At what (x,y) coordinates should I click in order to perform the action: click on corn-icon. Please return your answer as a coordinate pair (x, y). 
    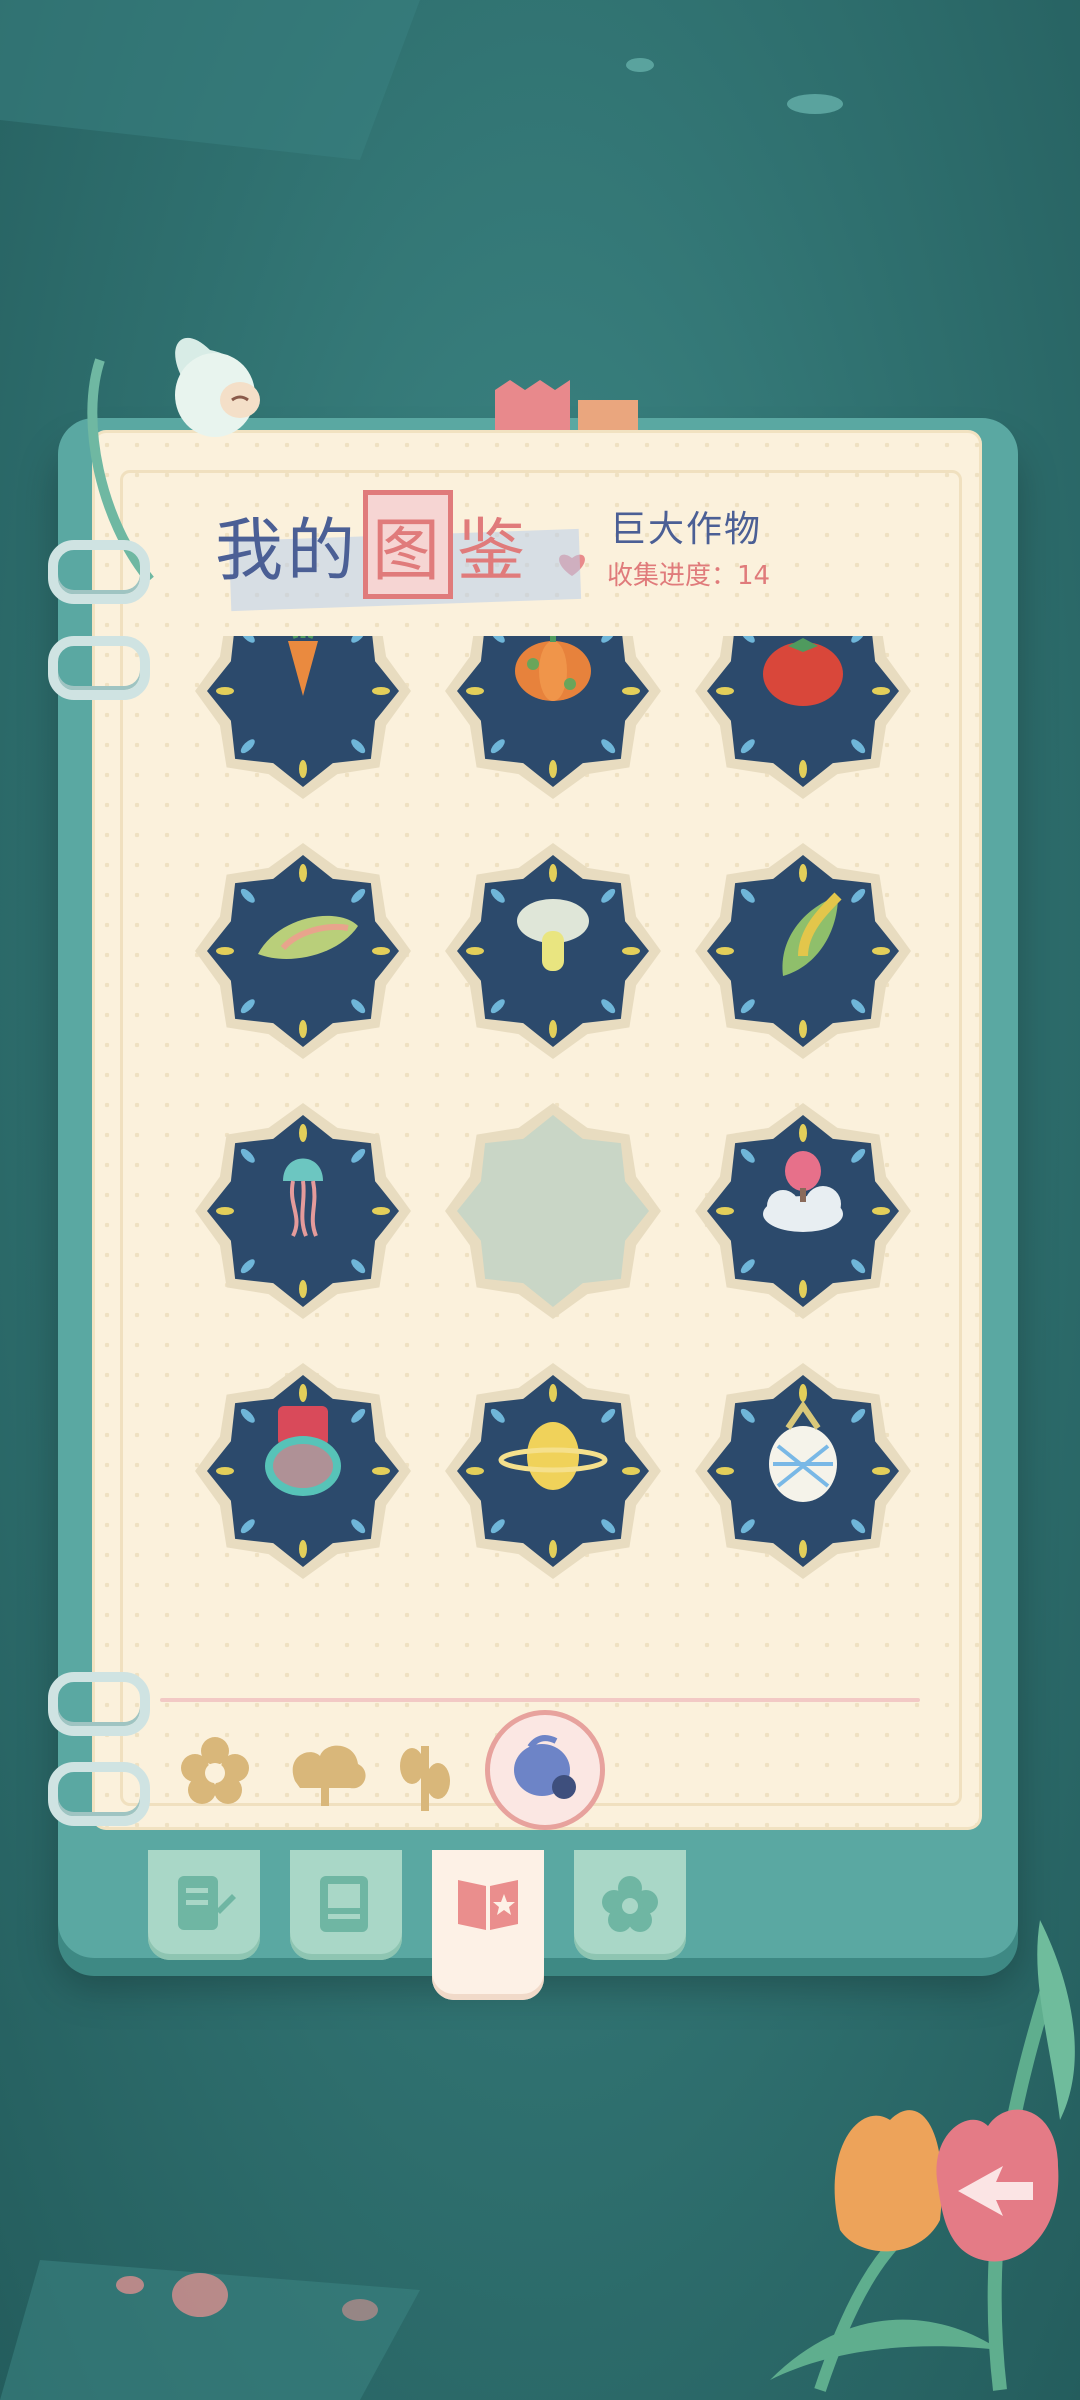
    Looking at the image, I should click on (803, 951).